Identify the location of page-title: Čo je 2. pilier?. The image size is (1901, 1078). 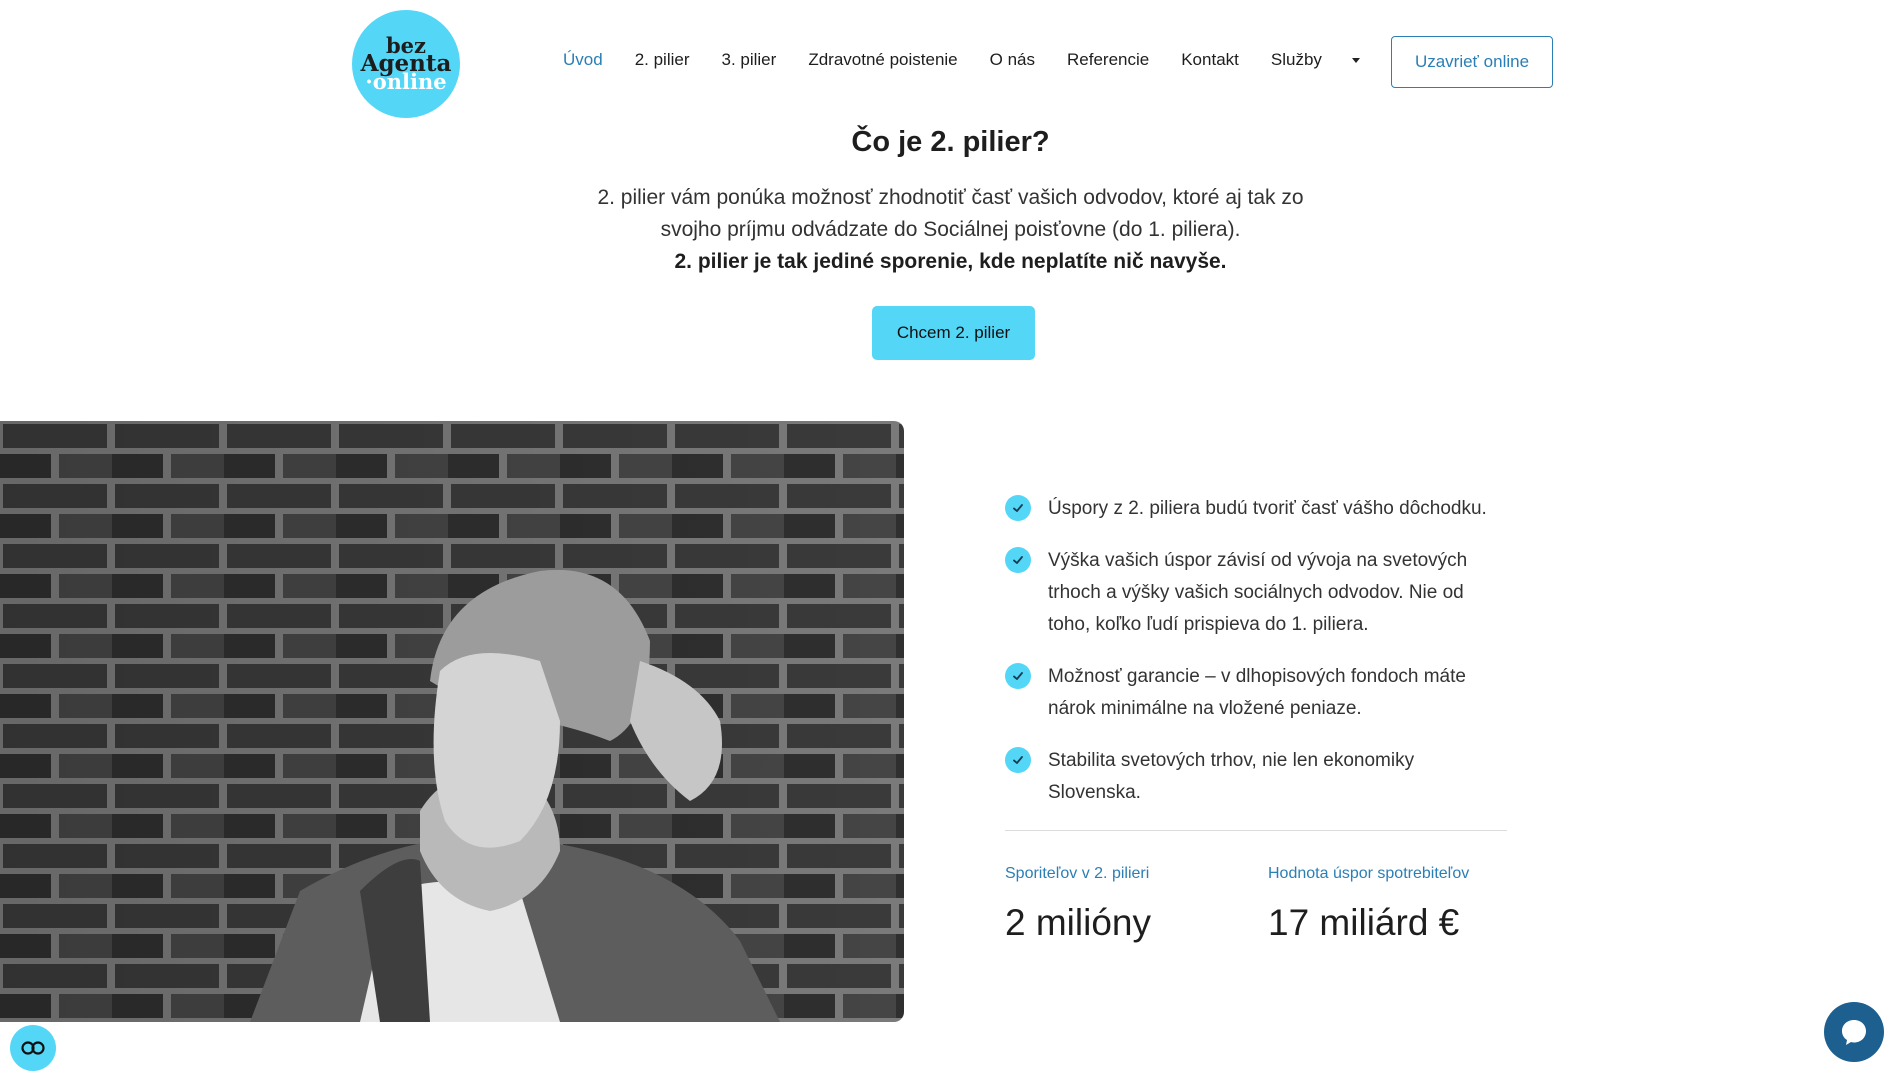
(950, 142).